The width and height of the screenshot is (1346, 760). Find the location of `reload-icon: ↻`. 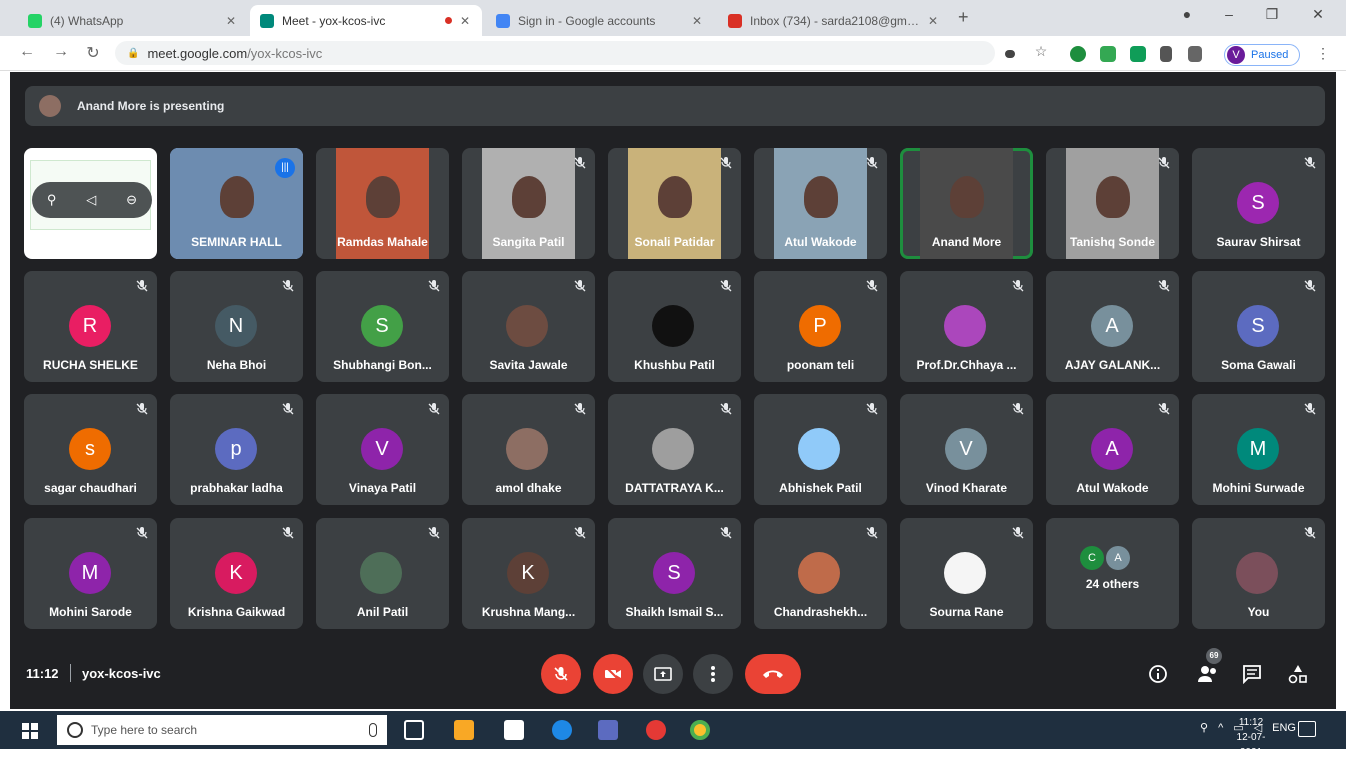

reload-icon: ↻ is located at coordinates (93, 53).